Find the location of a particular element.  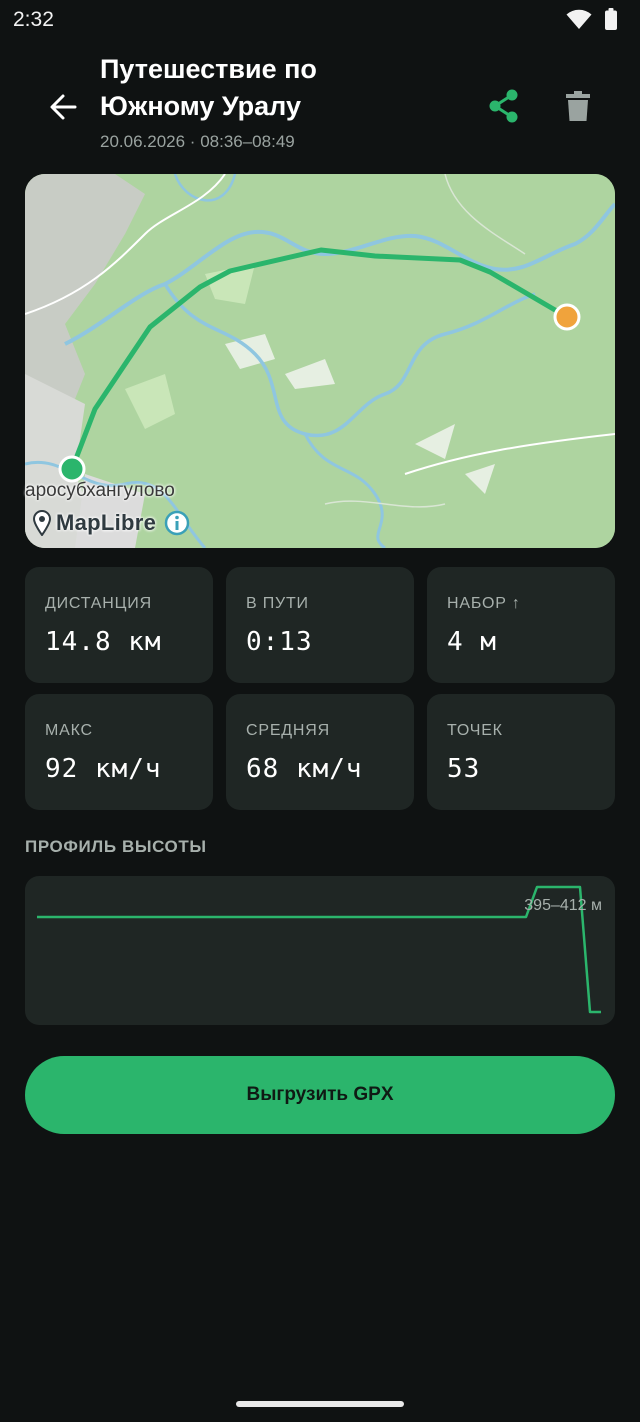

info-icon is located at coordinates (177, 523).